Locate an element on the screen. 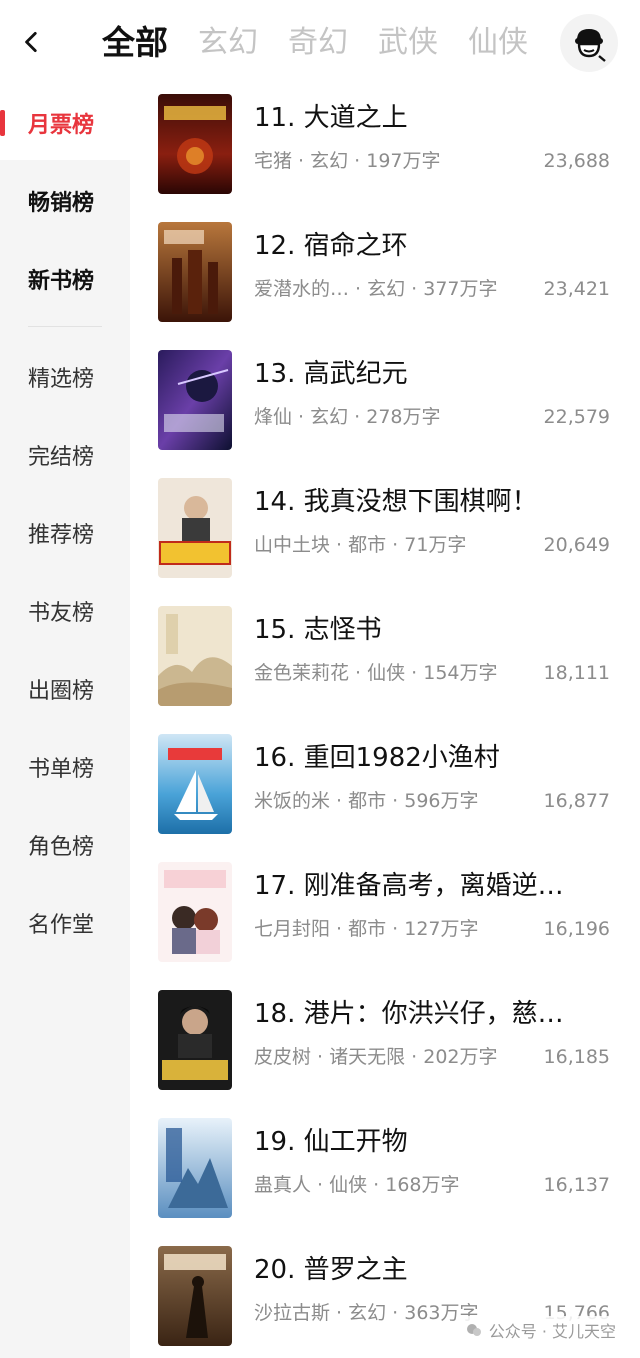 This screenshot has width=640, height=1358. chevron-left-icon is located at coordinates (31, 42).